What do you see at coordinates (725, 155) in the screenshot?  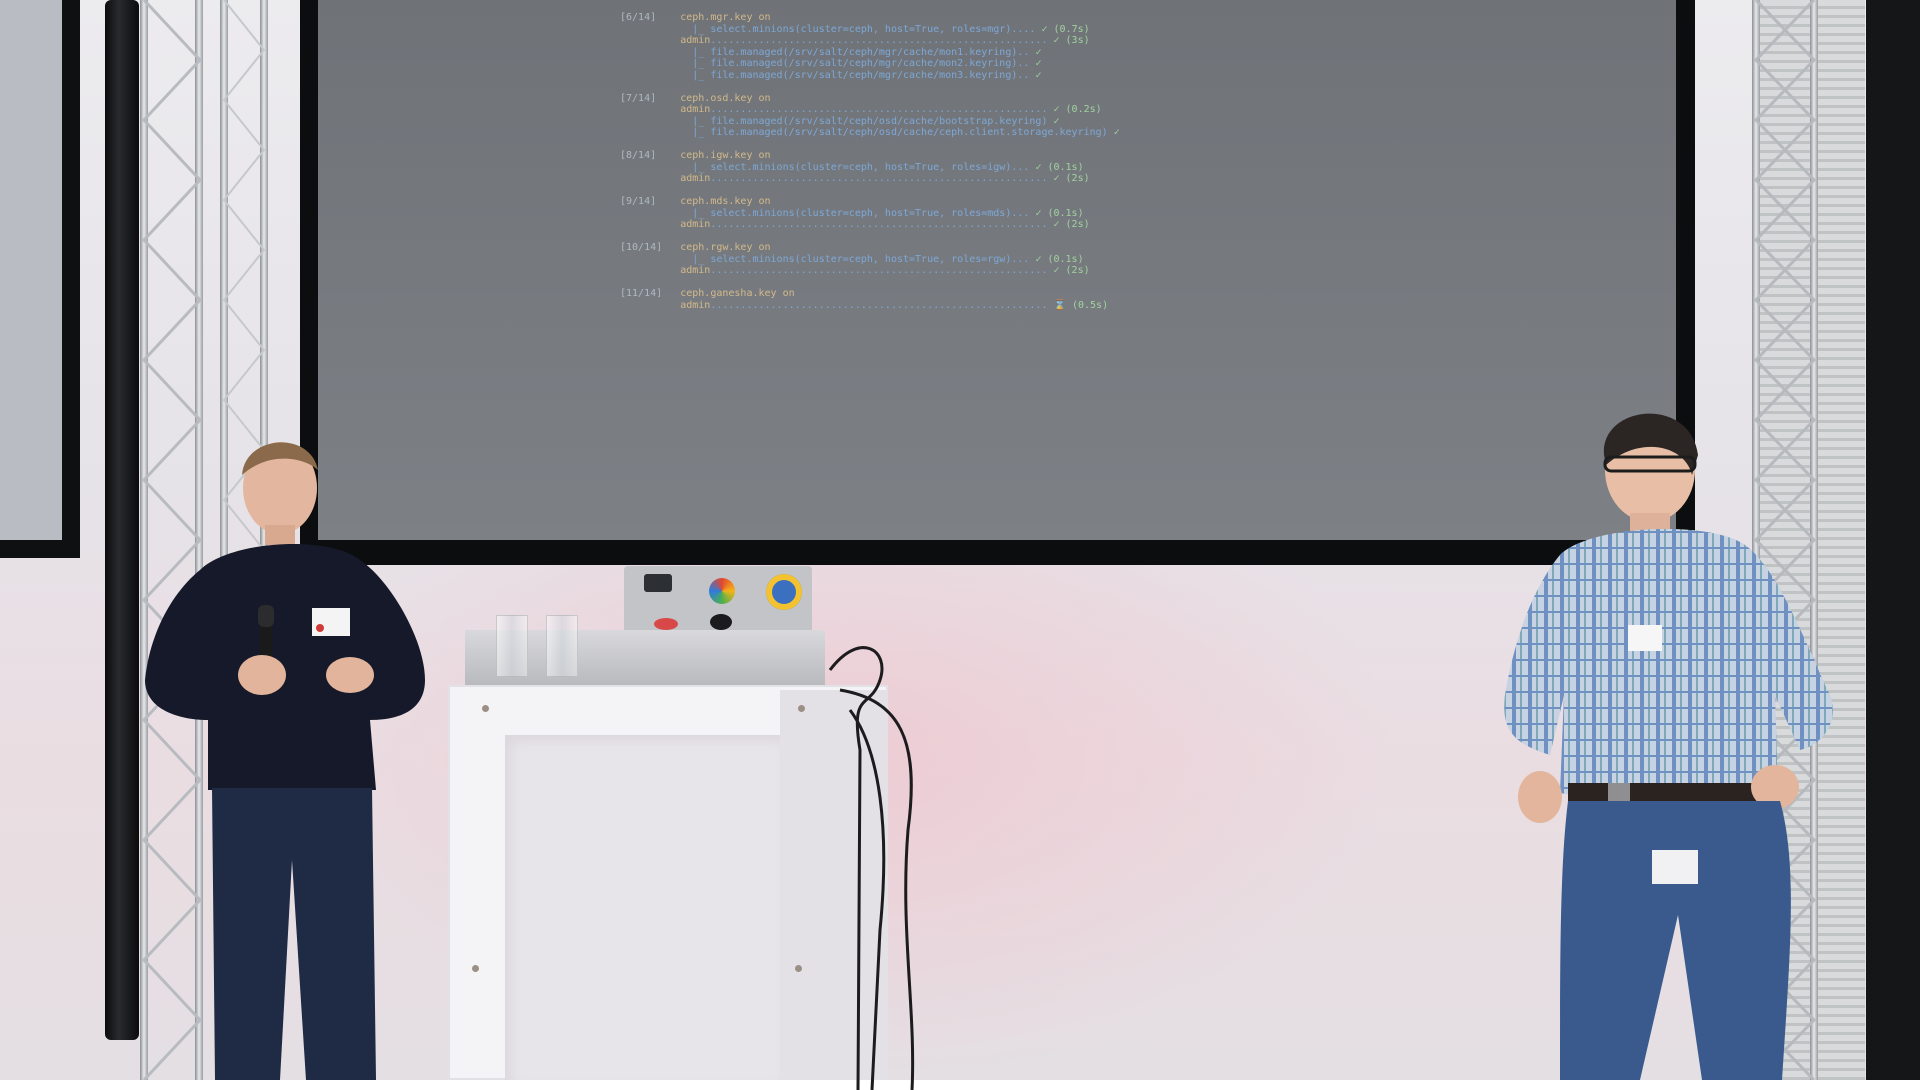 I see `terminal-key: ceph.igw.key on` at bounding box center [725, 155].